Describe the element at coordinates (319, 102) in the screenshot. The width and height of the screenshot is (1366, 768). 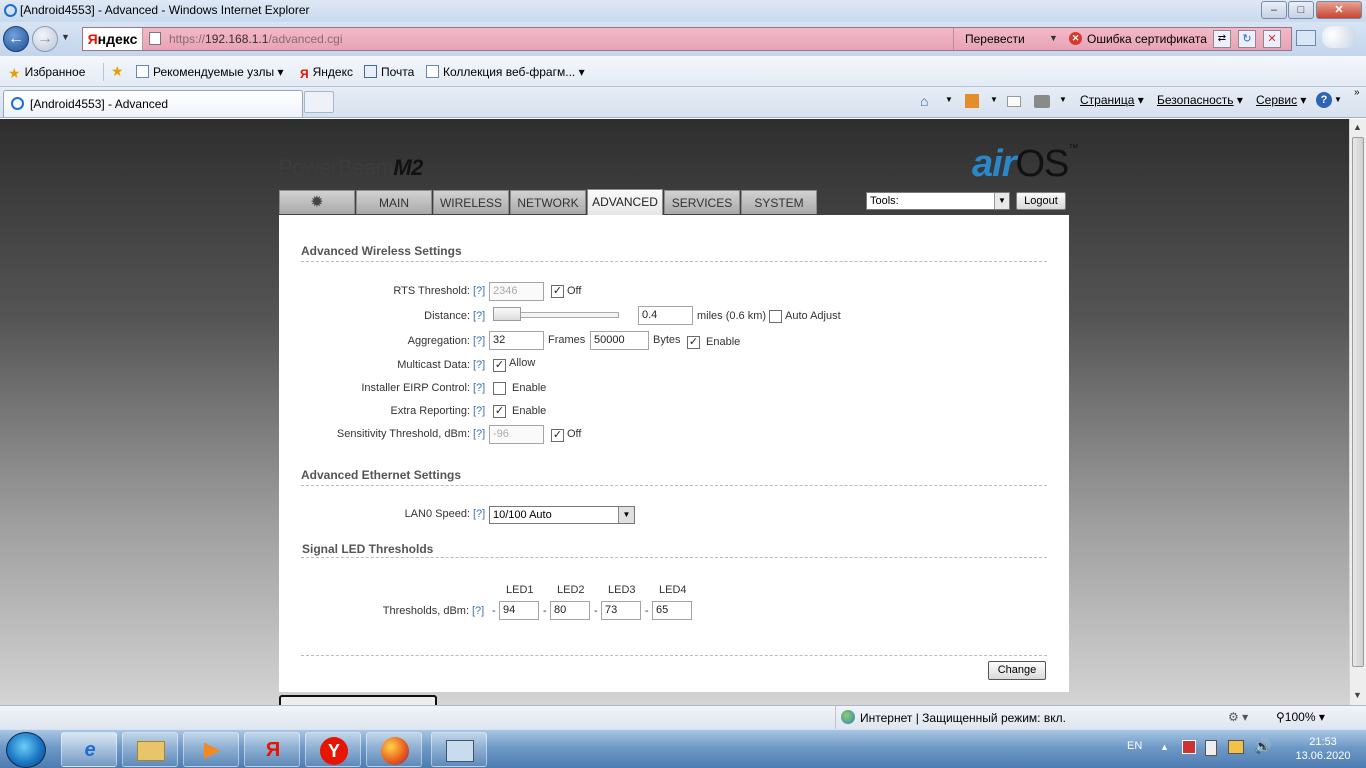
I see `new-tab-button` at that location.